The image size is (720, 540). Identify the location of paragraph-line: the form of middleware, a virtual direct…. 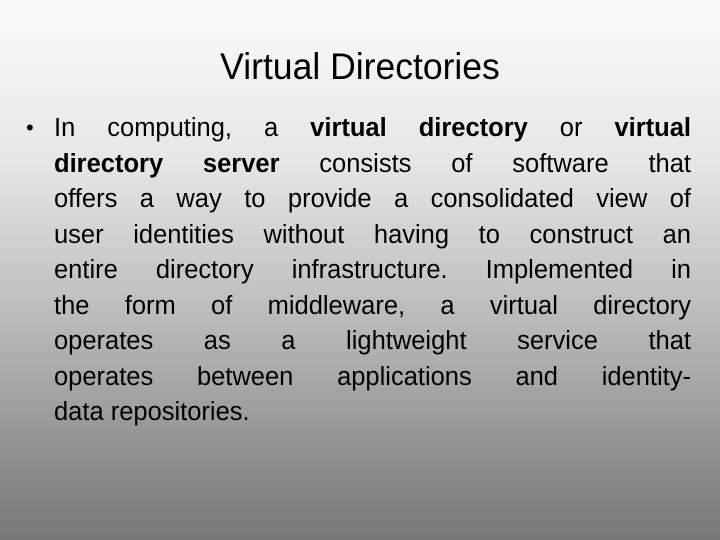
(372, 307).